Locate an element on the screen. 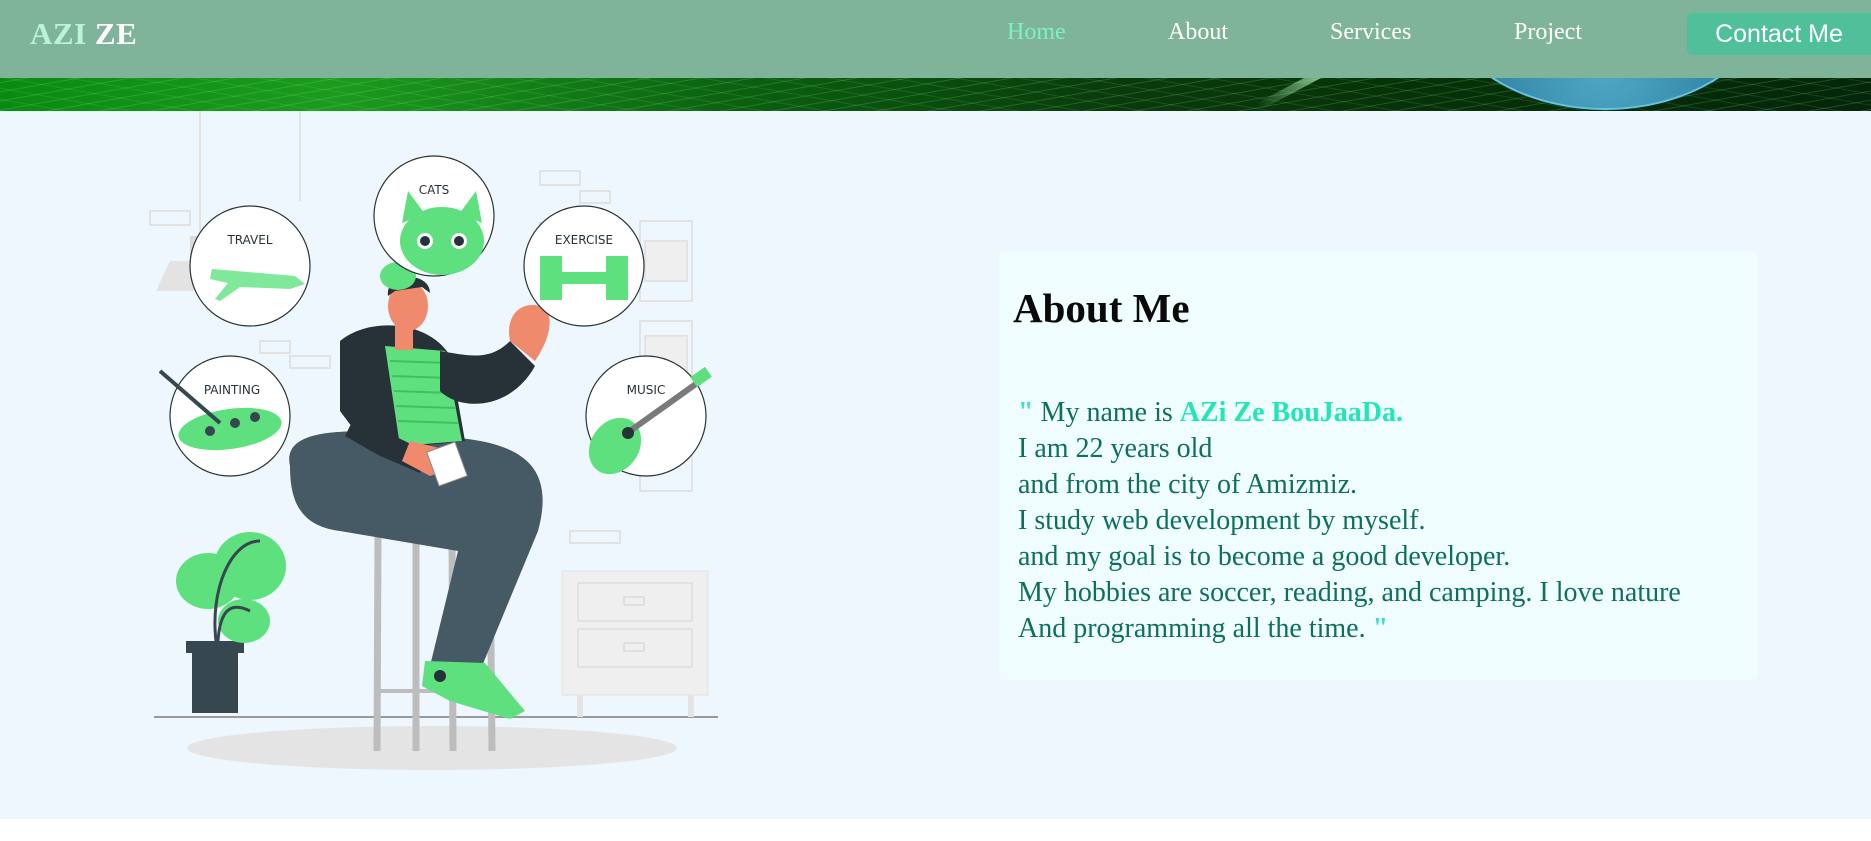  page-bottom-spacer is located at coordinates (935, 830).